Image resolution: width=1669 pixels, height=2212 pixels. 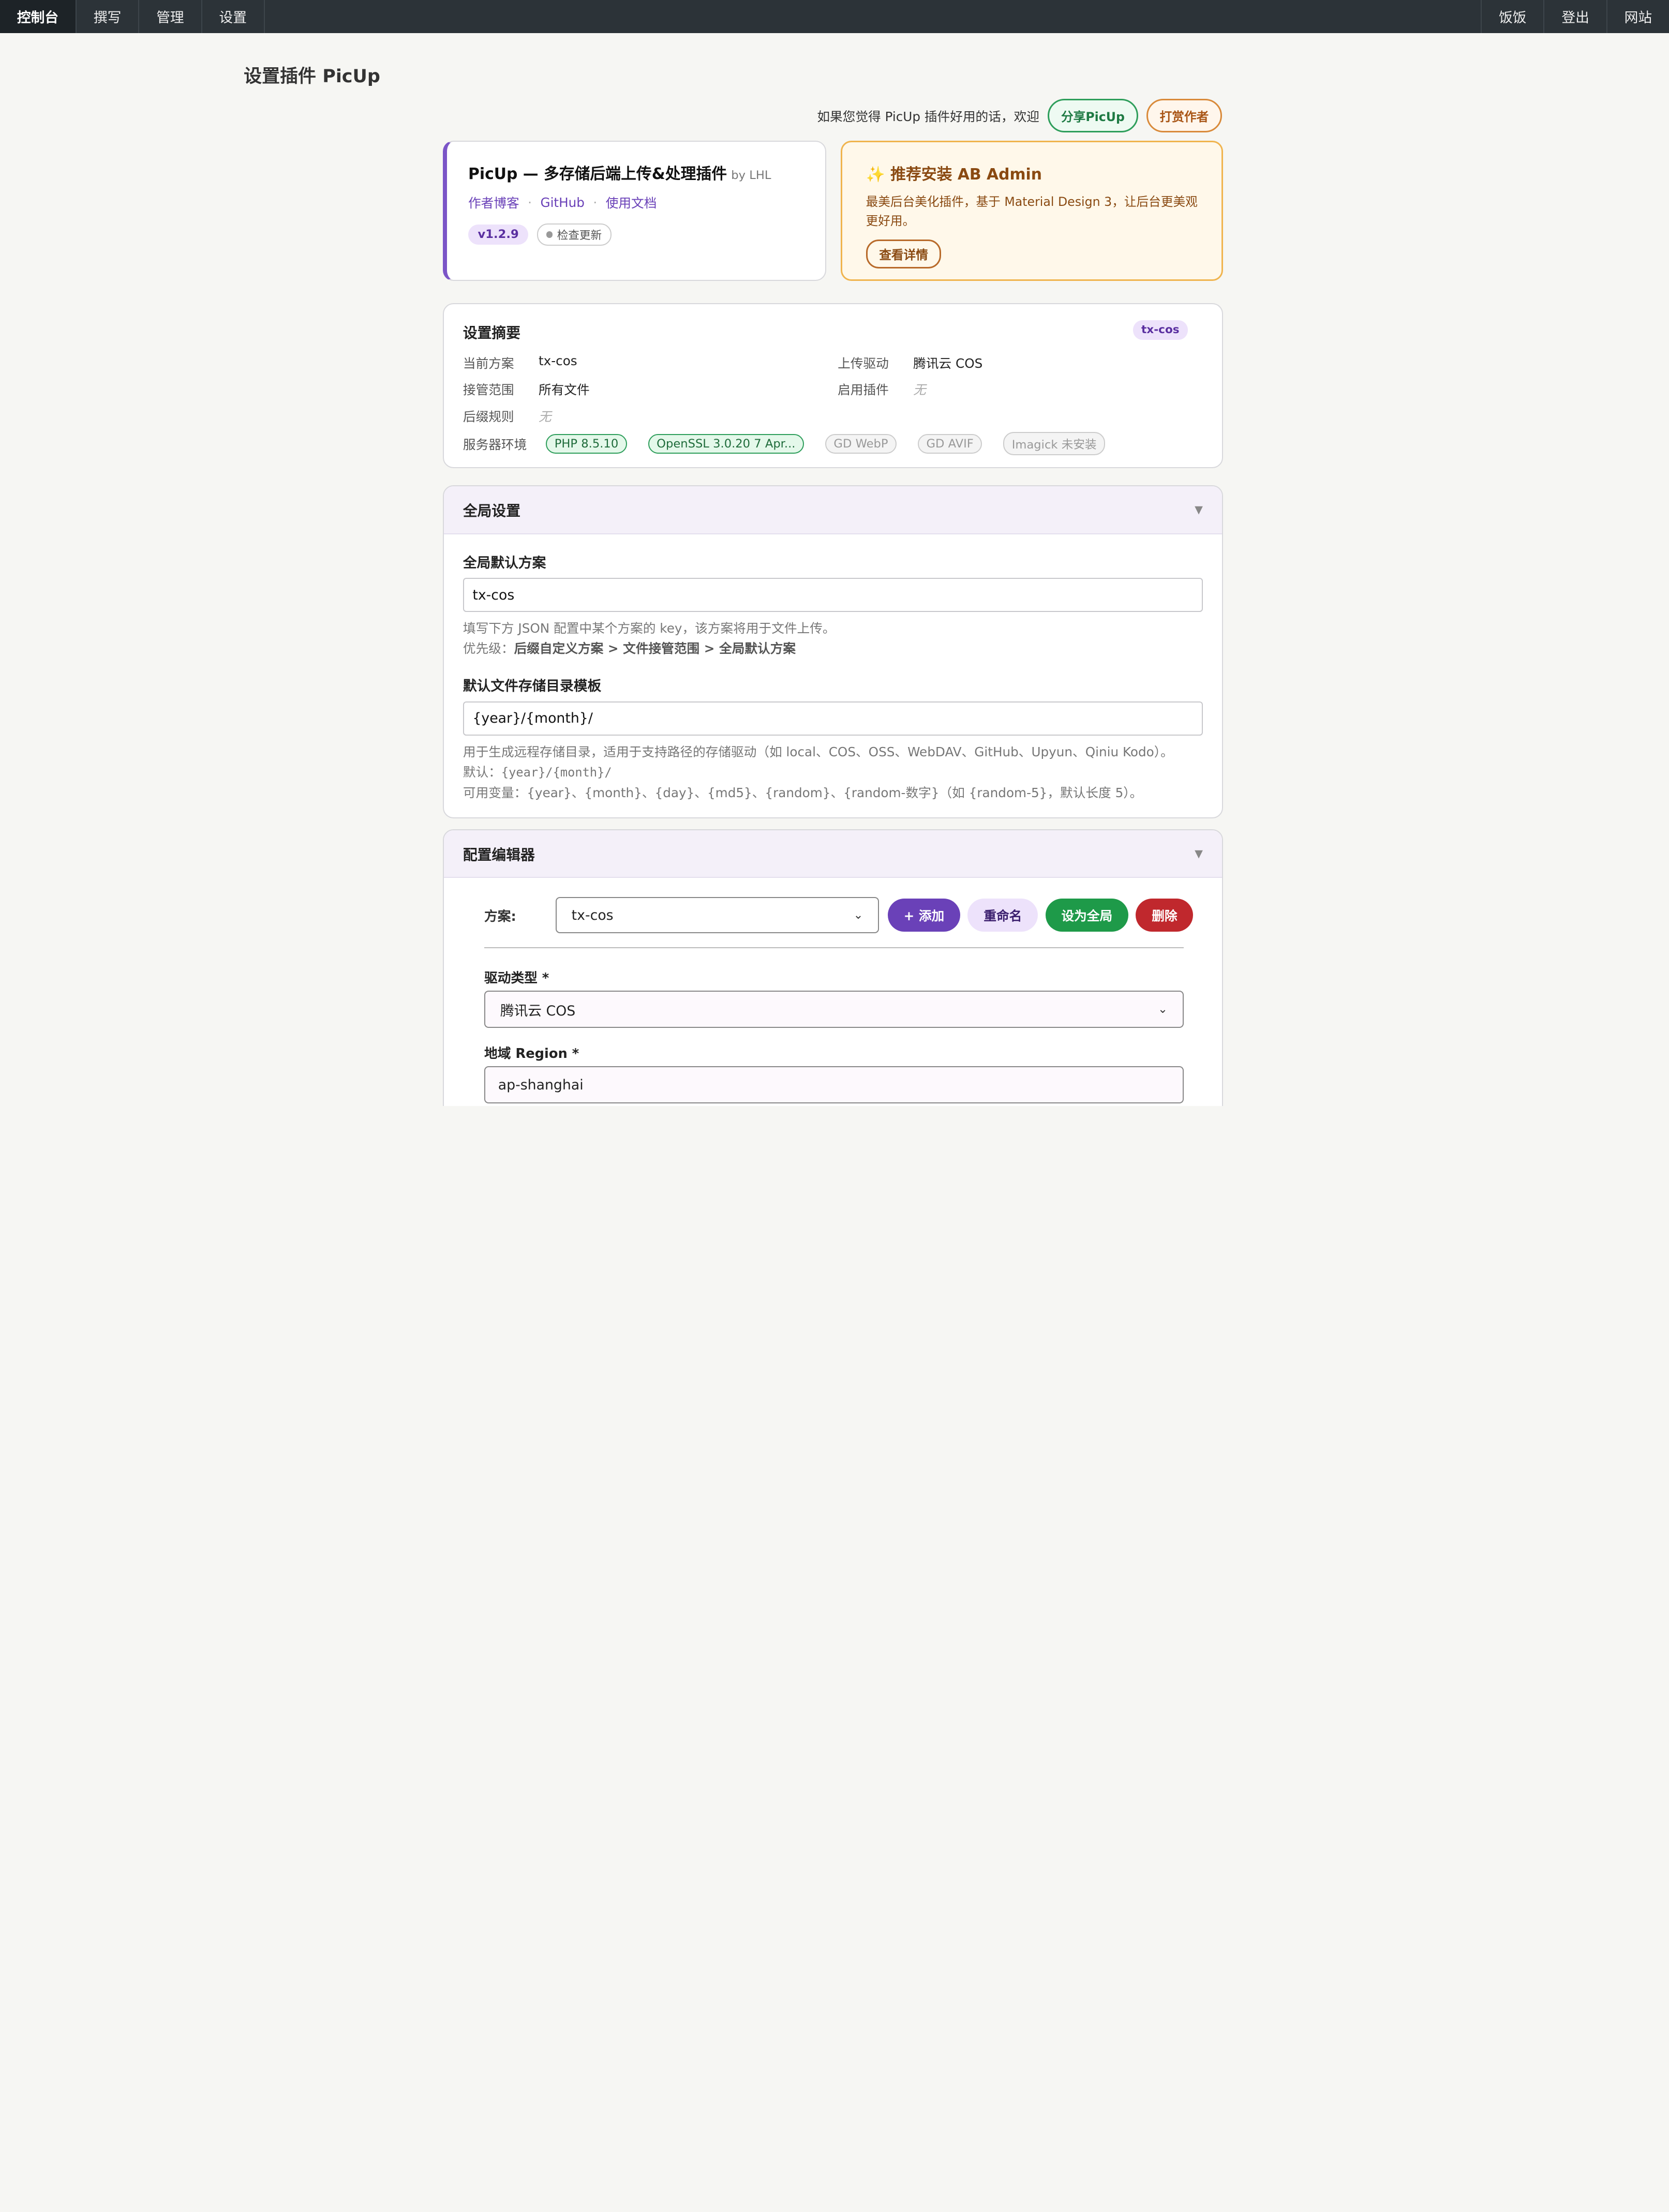 What do you see at coordinates (557, 360) in the screenshot?
I see `summary-value: tx-cos` at bounding box center [557, 360].